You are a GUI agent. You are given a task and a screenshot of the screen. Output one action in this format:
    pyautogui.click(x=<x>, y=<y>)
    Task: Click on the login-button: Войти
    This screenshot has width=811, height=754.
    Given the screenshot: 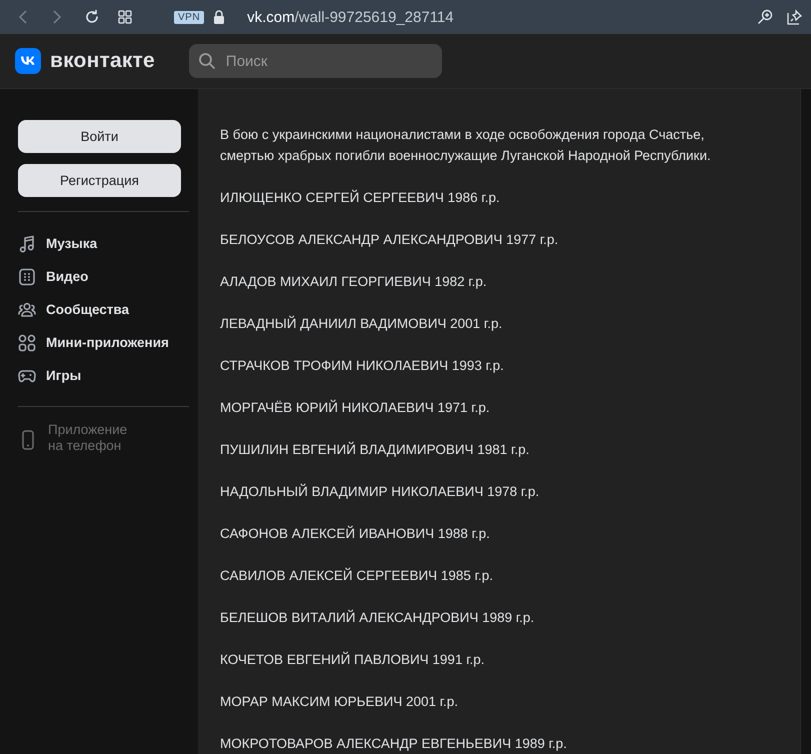 What is the action you would take?
    pyautogui.click(x=99, y=136)
    